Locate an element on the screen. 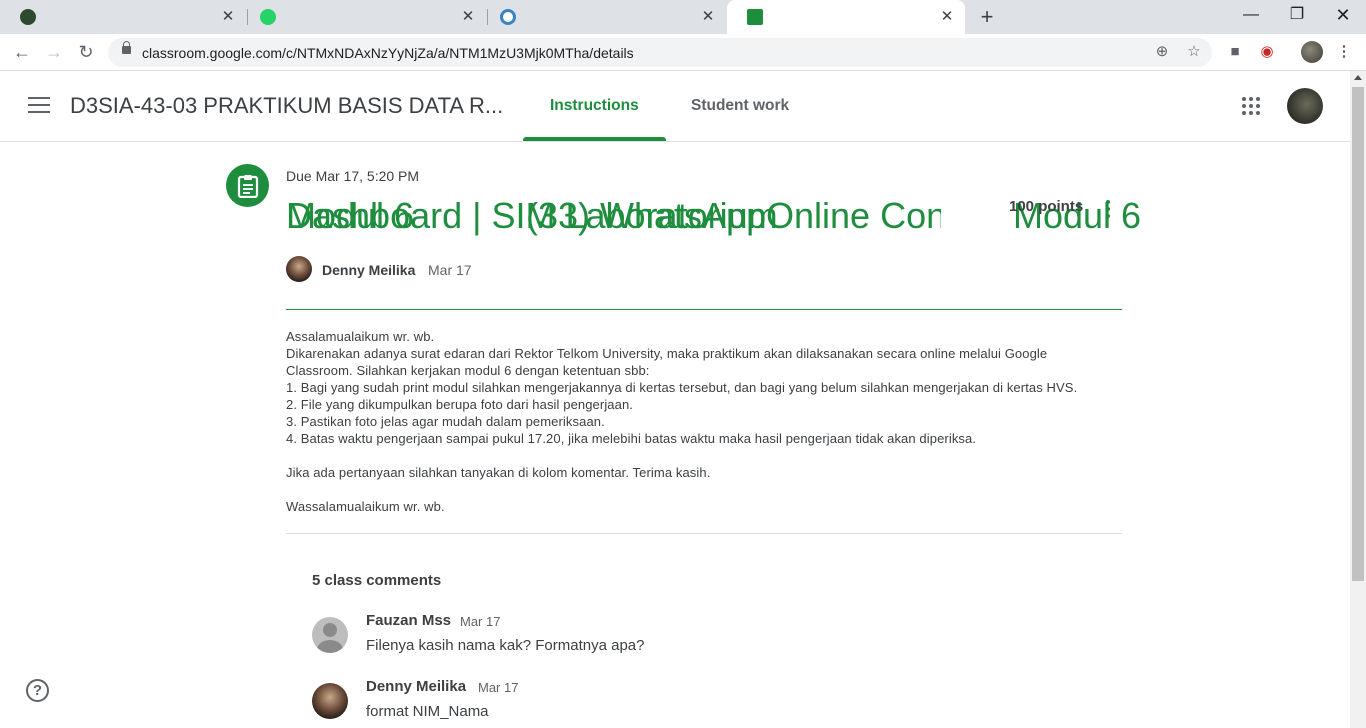 This screenshot has width=1366, height=728. new-tab-icon: + is located at coordinates (987, 17).